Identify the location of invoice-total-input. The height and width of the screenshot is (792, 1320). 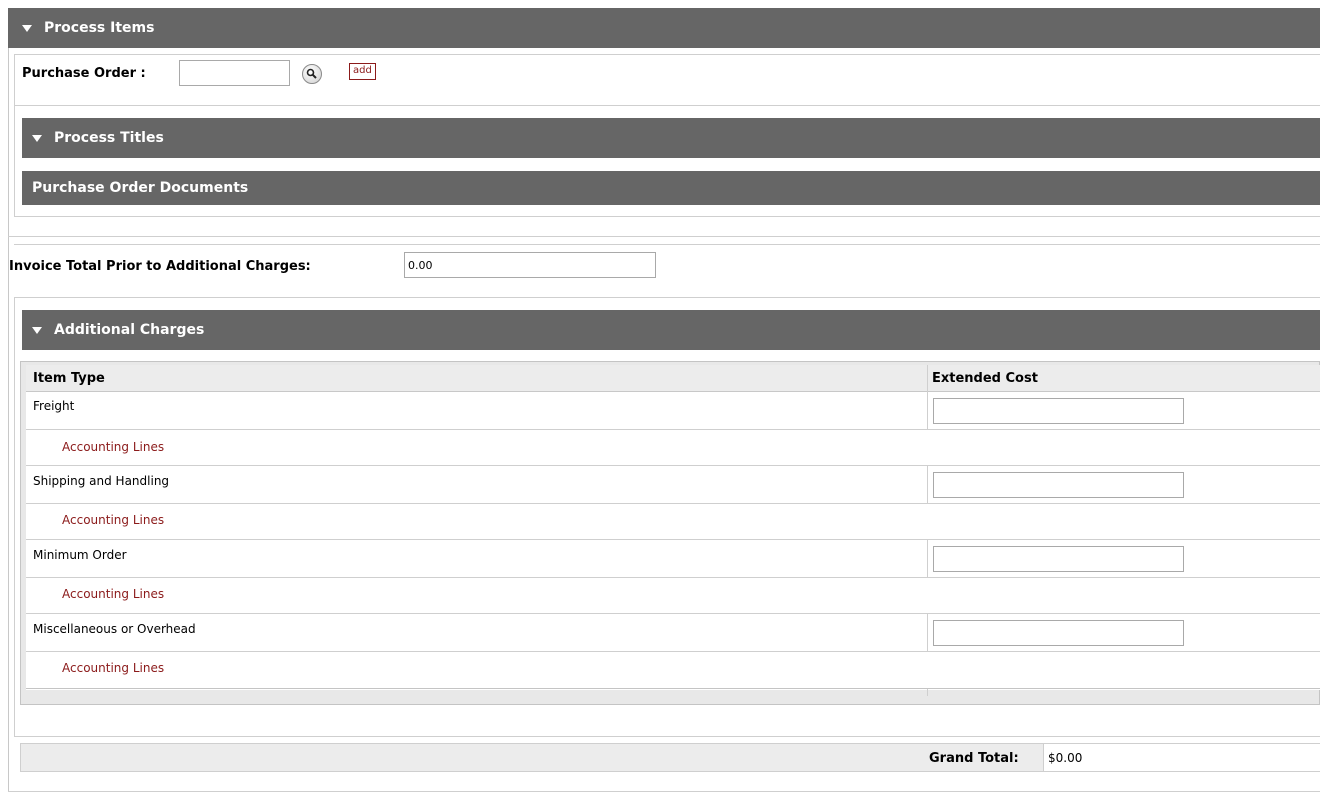
(530, 265).